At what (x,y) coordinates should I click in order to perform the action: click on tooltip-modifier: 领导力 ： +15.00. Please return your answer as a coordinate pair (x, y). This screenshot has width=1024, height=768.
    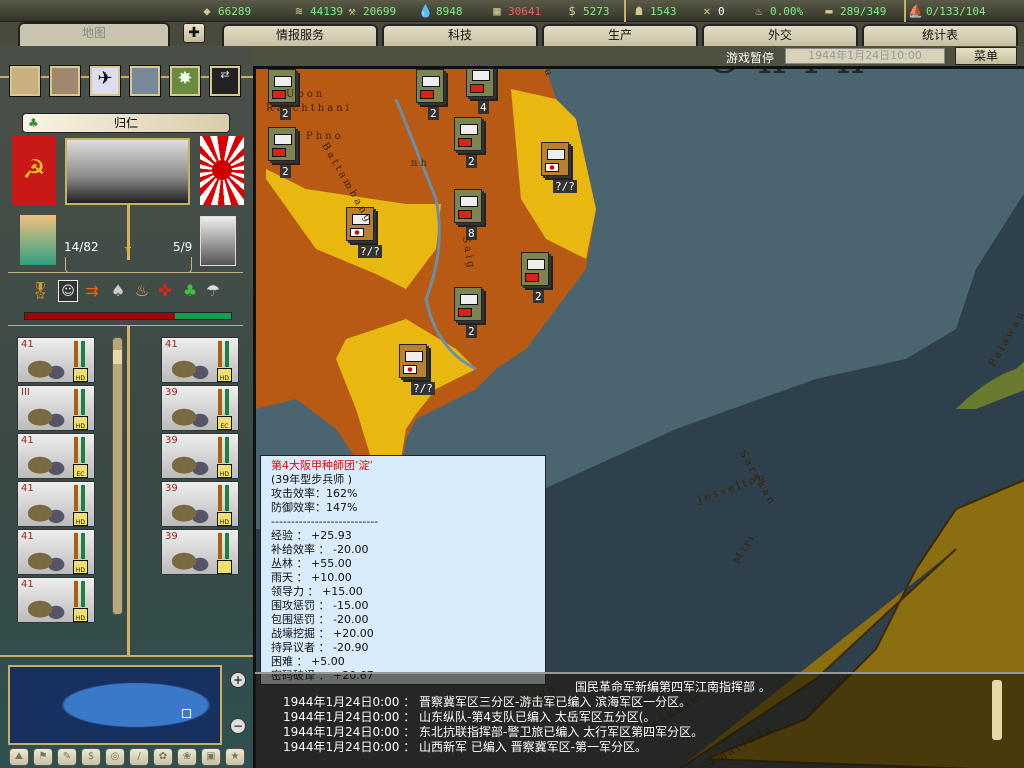
    Looking at the image, I should click on (317, 591).